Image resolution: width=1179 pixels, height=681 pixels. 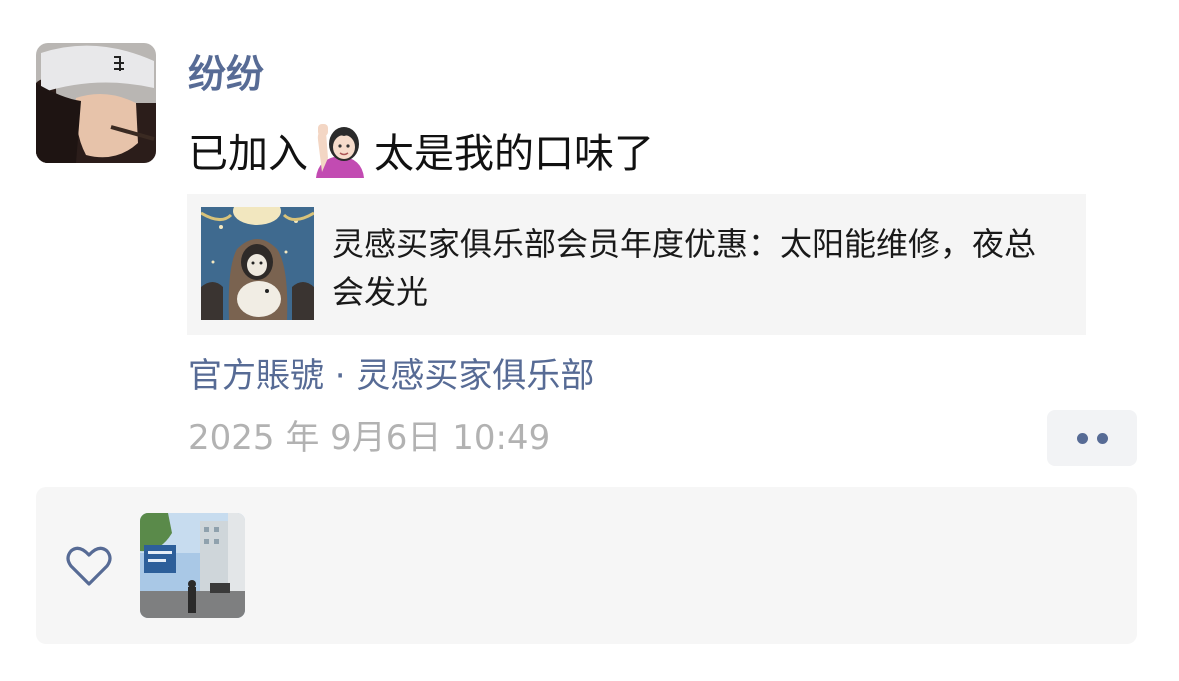 What do you see at coordinates (192, 565) in the screenshot?
I see `liker-avatar` at bounding box center [192, 565].